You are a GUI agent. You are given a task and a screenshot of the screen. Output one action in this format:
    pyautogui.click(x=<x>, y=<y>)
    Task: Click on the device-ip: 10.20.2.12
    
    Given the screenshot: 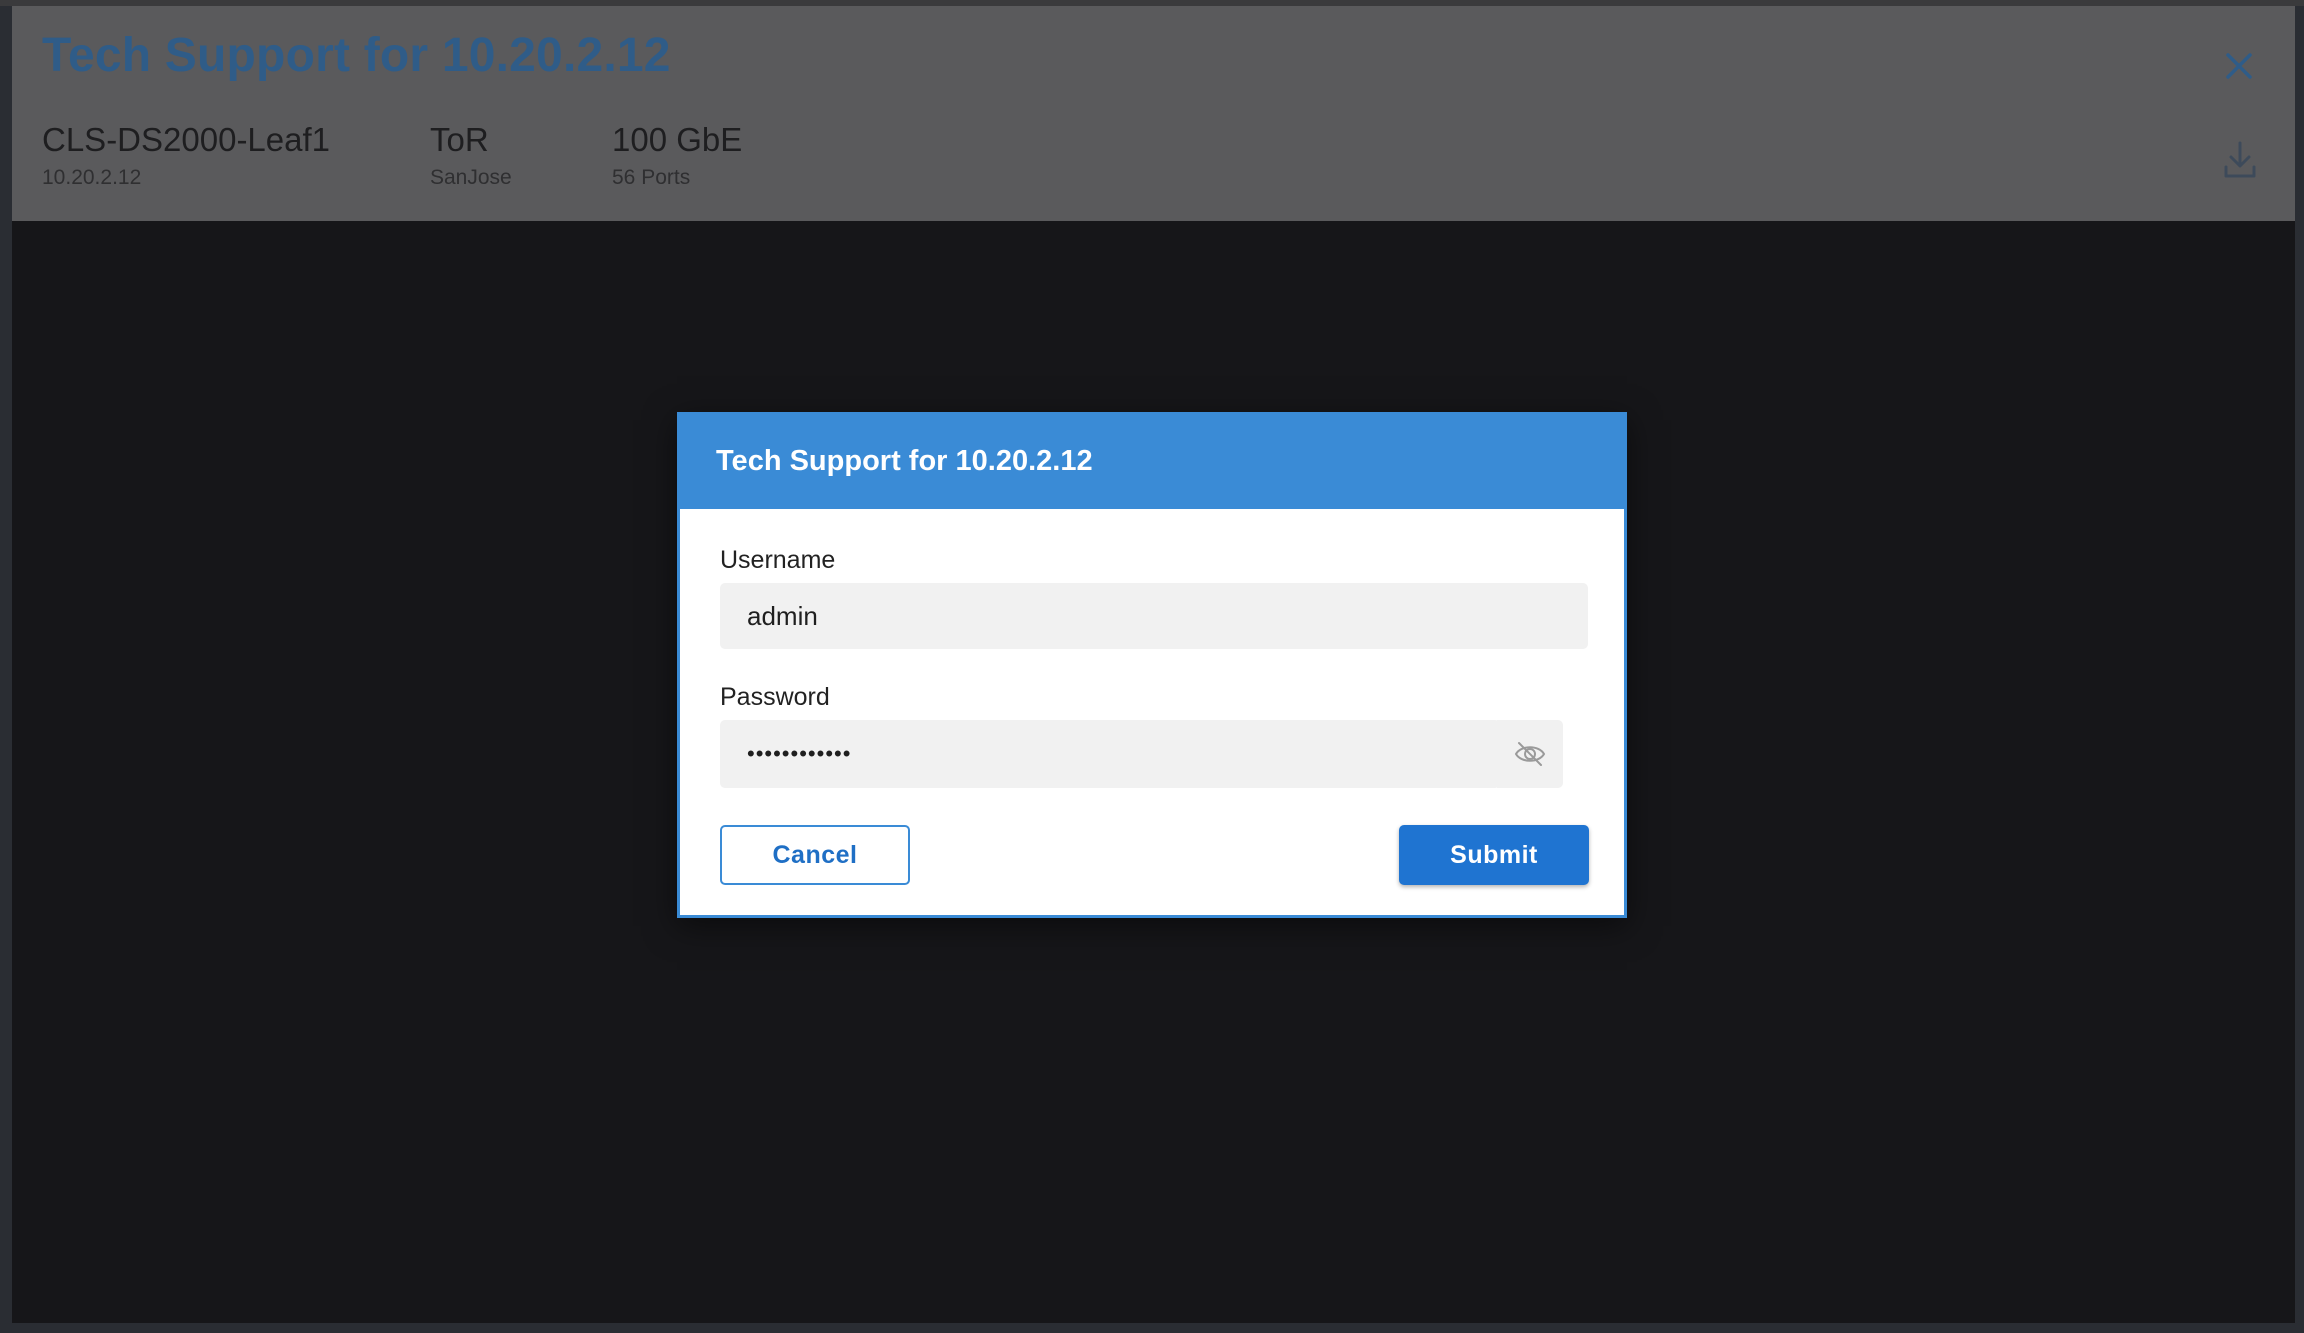 What is the action you would take?
    pyautogui.click(x=92, y=177)
    